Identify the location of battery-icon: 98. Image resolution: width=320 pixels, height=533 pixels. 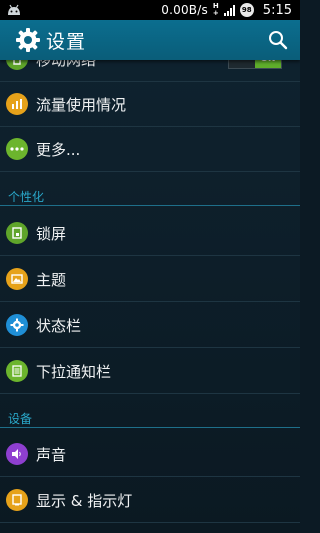
(246, 10).